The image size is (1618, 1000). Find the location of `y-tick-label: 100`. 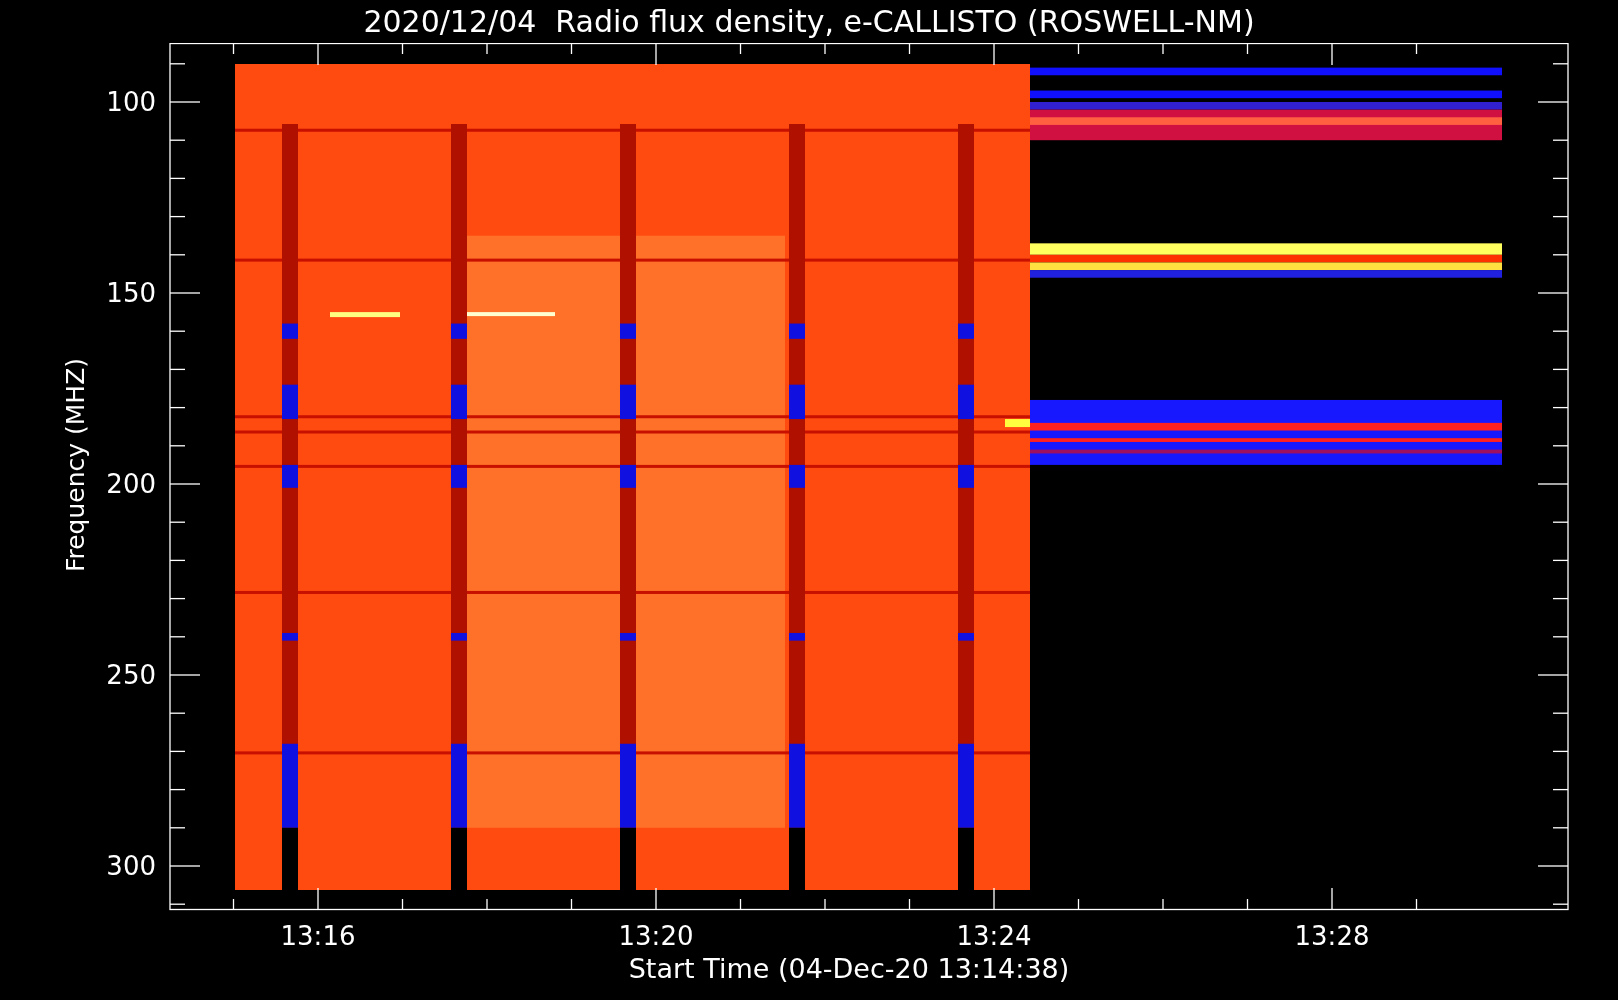

y-tick-label: 100 is located at coordinates (131, 102).